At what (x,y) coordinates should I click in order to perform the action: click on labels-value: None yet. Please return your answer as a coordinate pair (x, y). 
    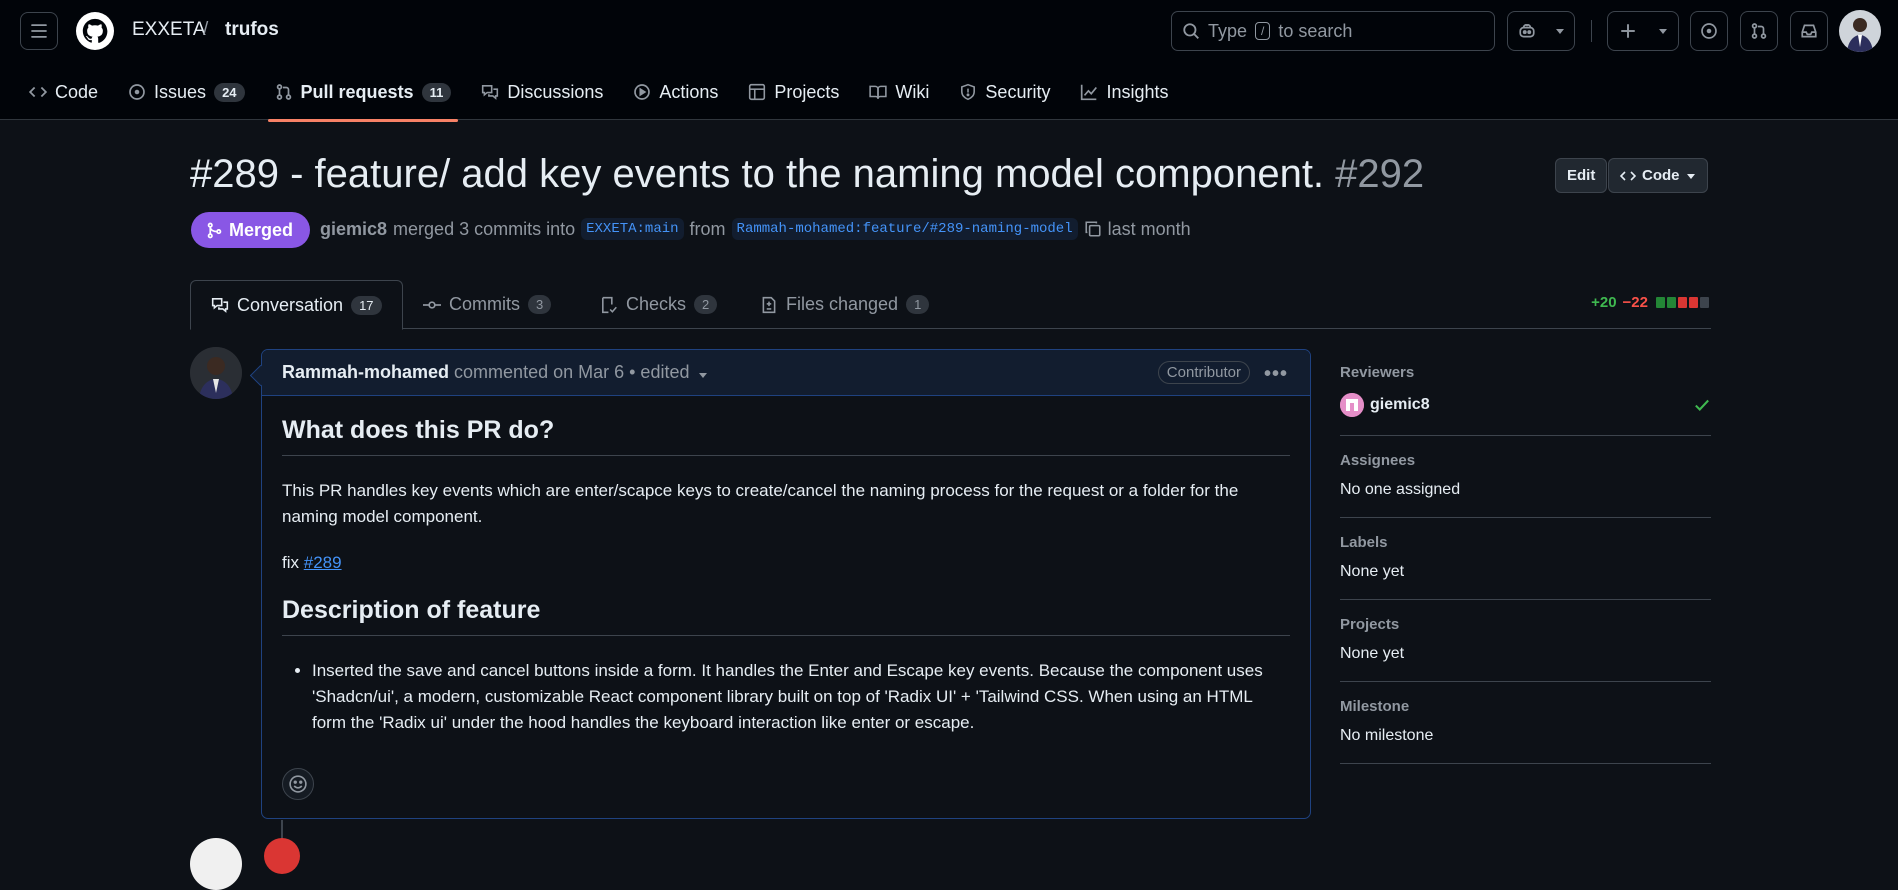
    Looking at the image, I should click on (1372, 571).